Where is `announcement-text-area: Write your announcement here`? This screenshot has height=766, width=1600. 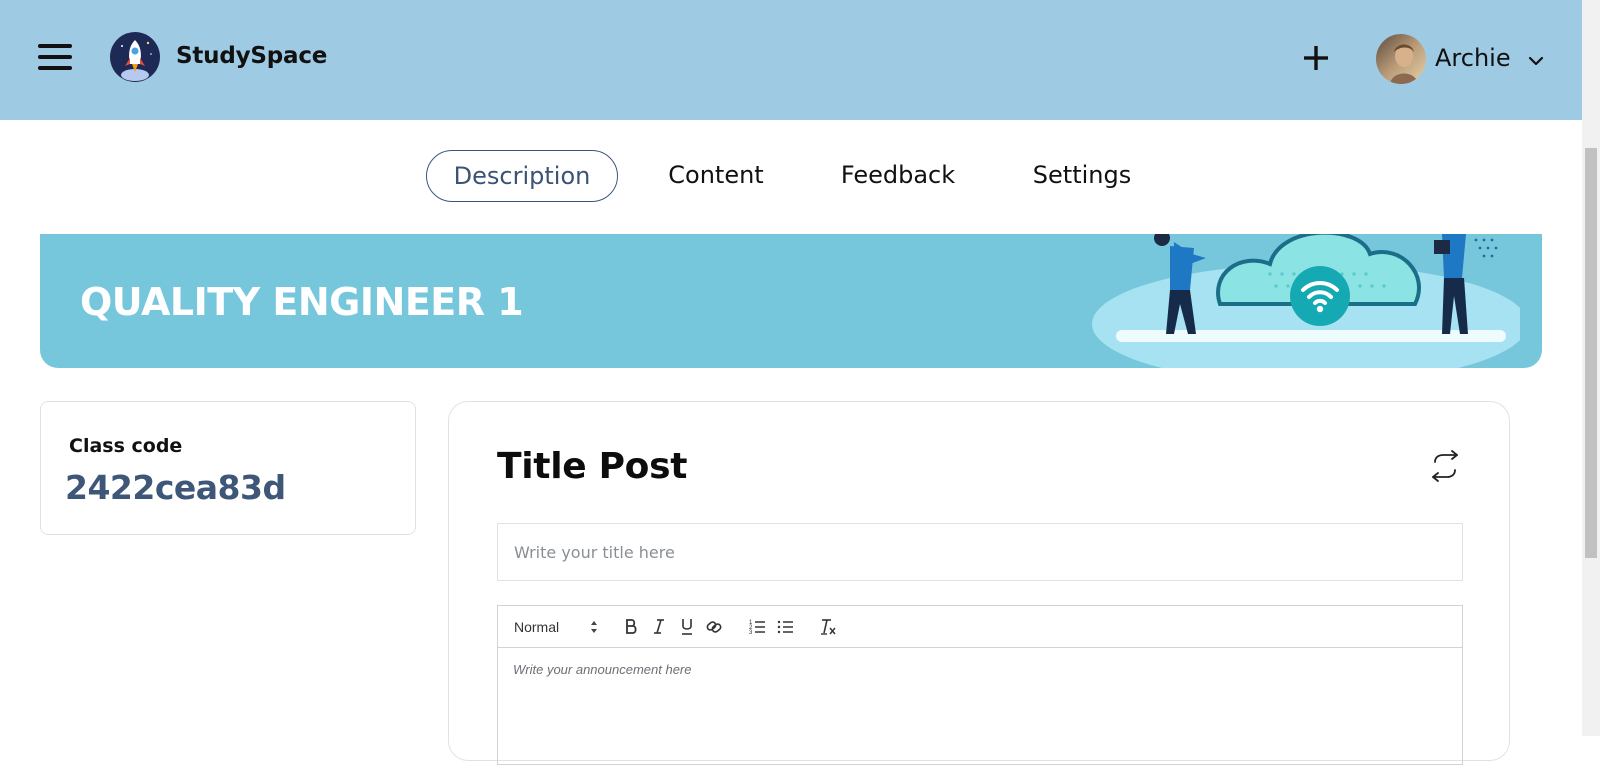 announcement-text-area: Write your announcement here is located at coordinates (980, 707).